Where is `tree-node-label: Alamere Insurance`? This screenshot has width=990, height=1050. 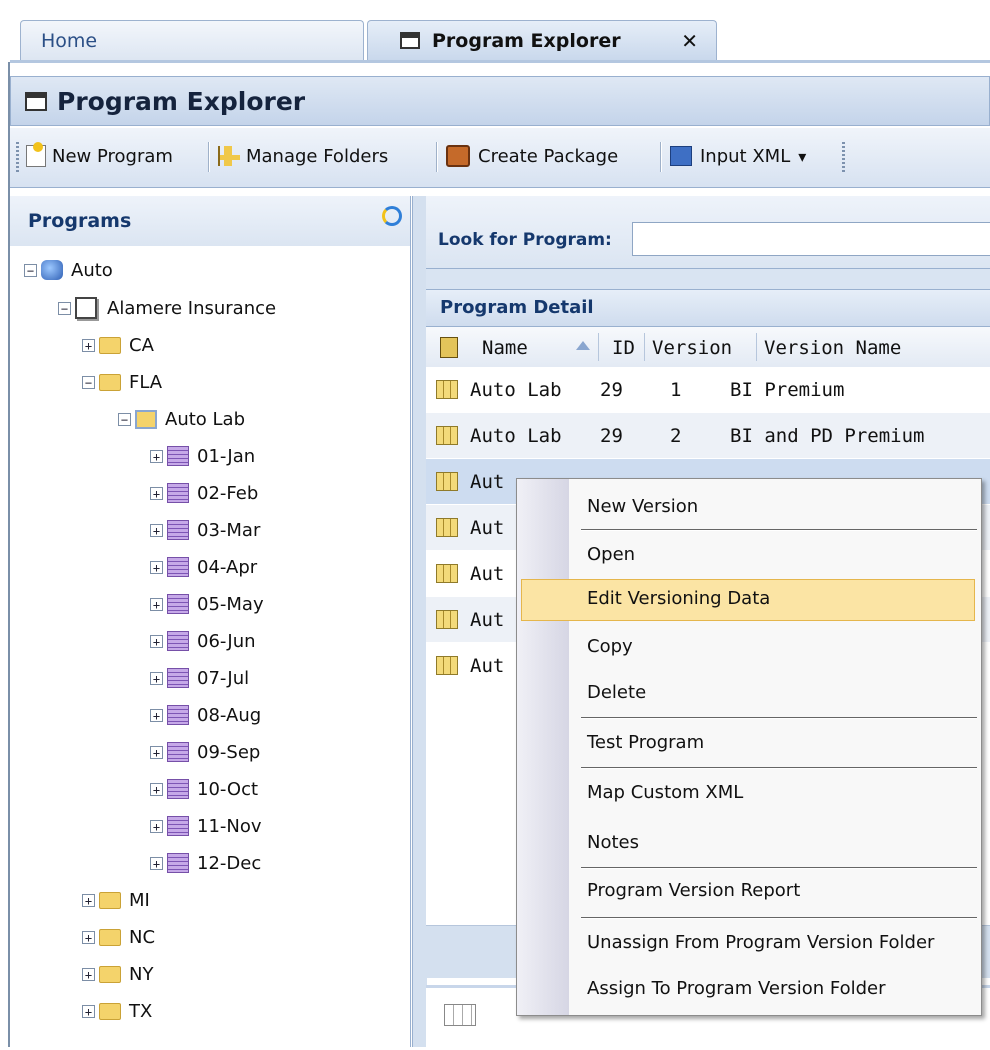
tree-node-label: Alamere Insurance is located at coordinates (192, 308).